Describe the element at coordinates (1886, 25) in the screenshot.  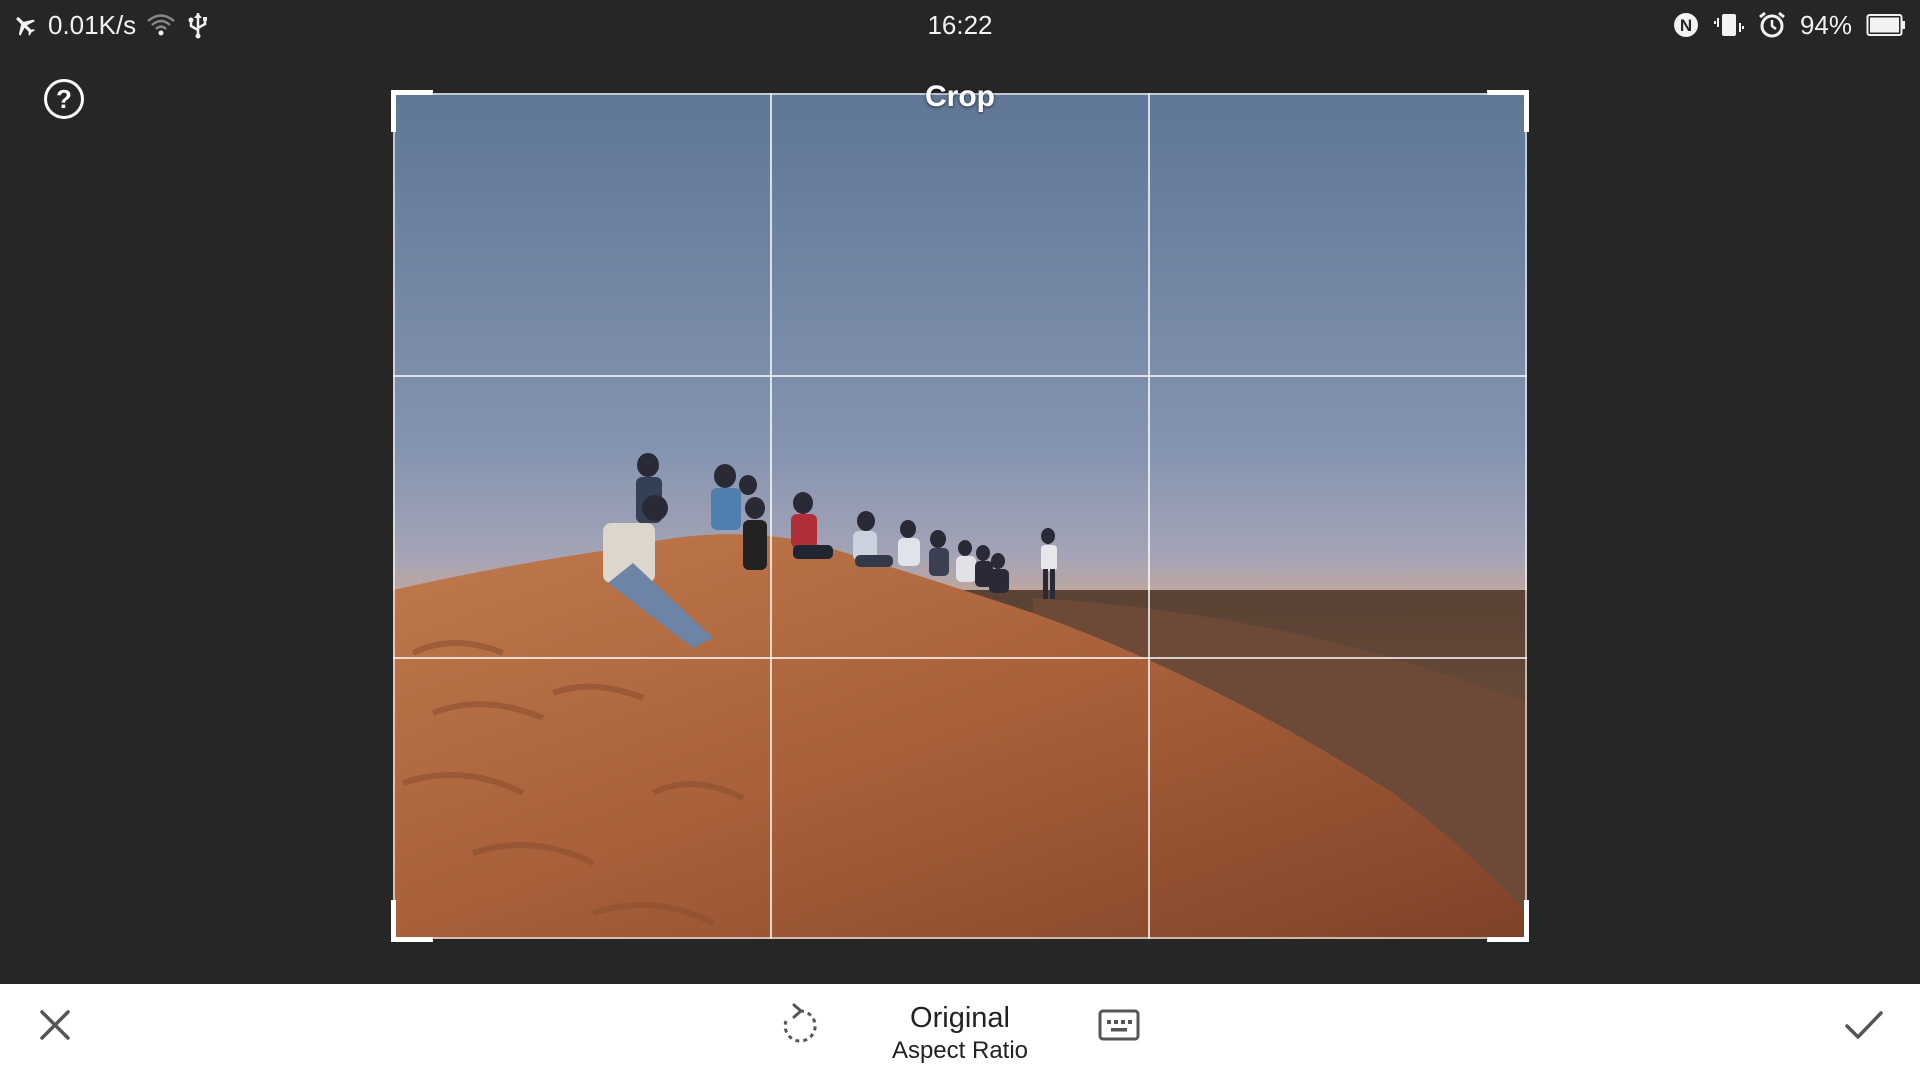
I see `battery-icon` at that location.